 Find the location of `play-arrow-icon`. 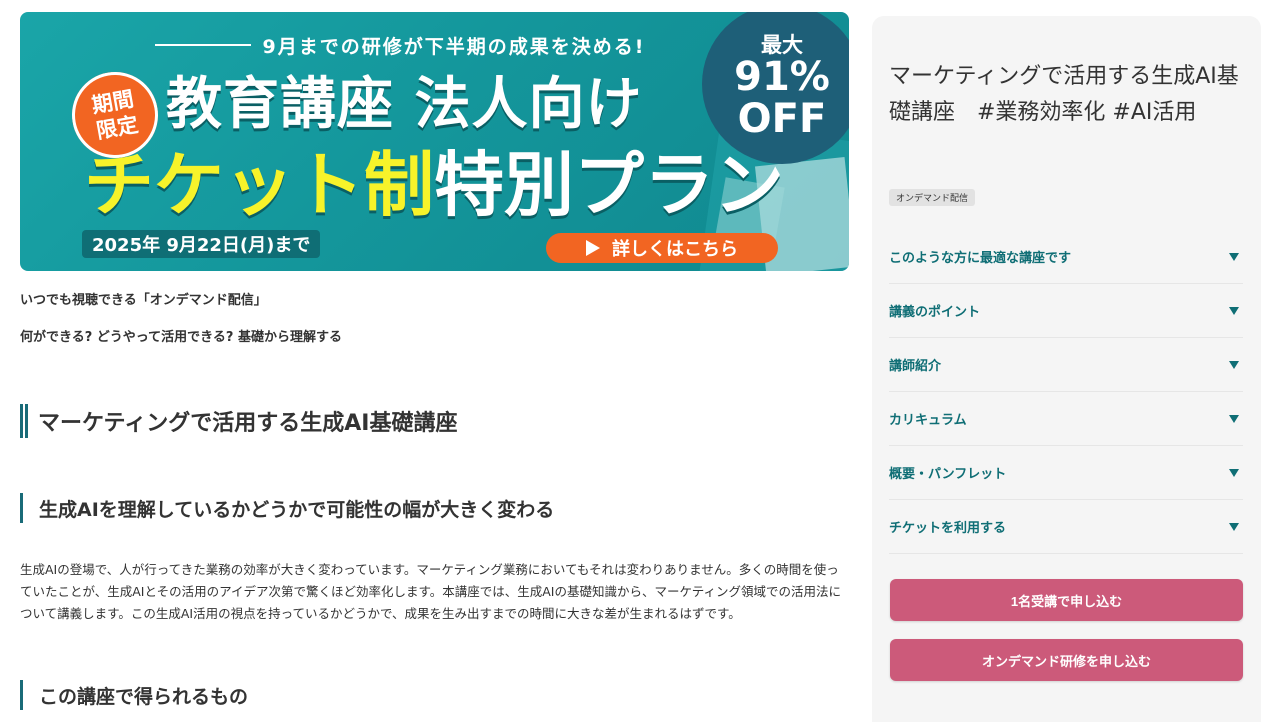

play-arrow-icon is located at coordinates (593, 248).